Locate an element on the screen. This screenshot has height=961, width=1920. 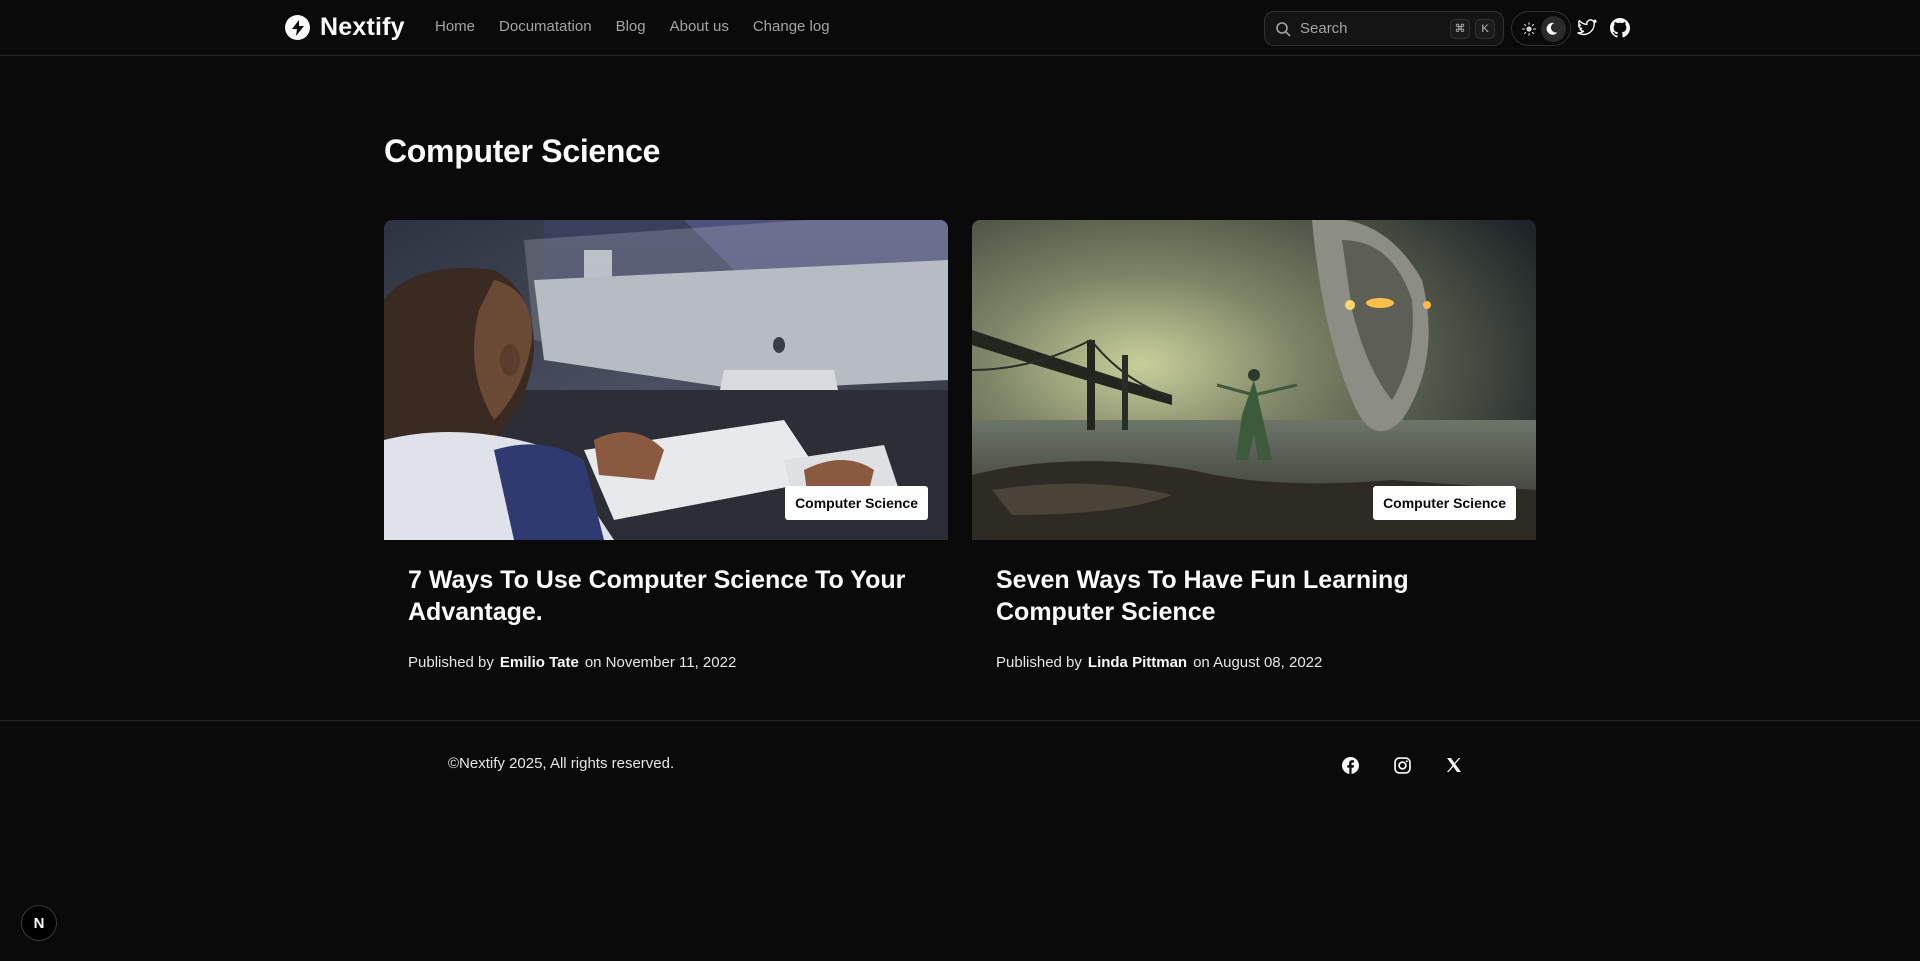
instagram-icon is located at coordinates (1402, 765).